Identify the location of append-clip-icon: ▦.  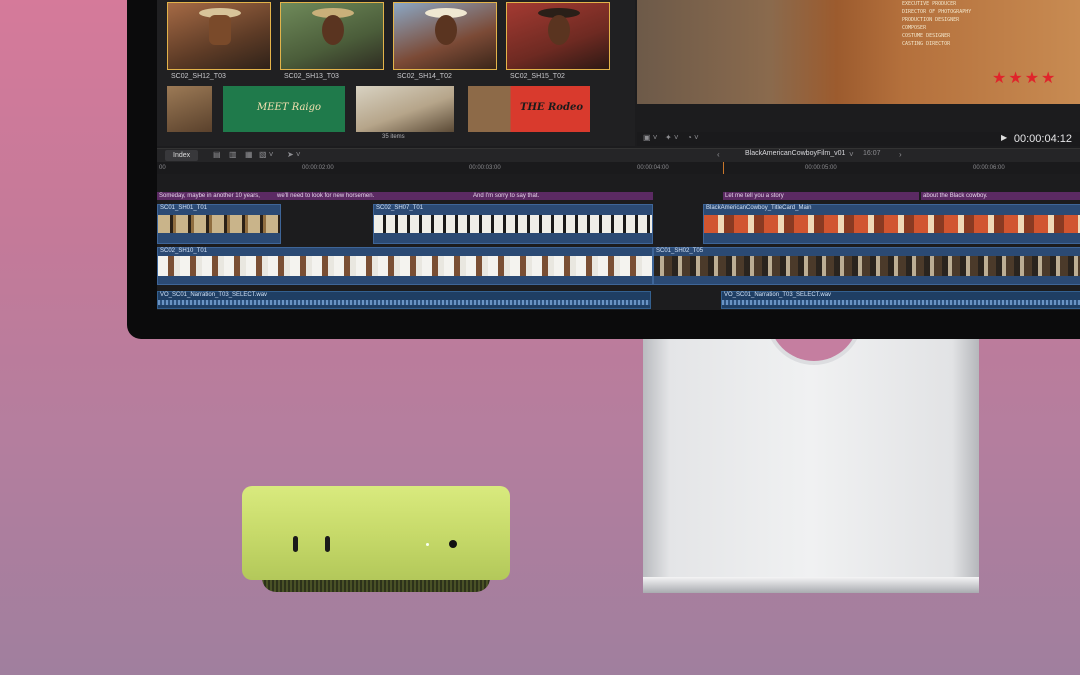
(249, 154).